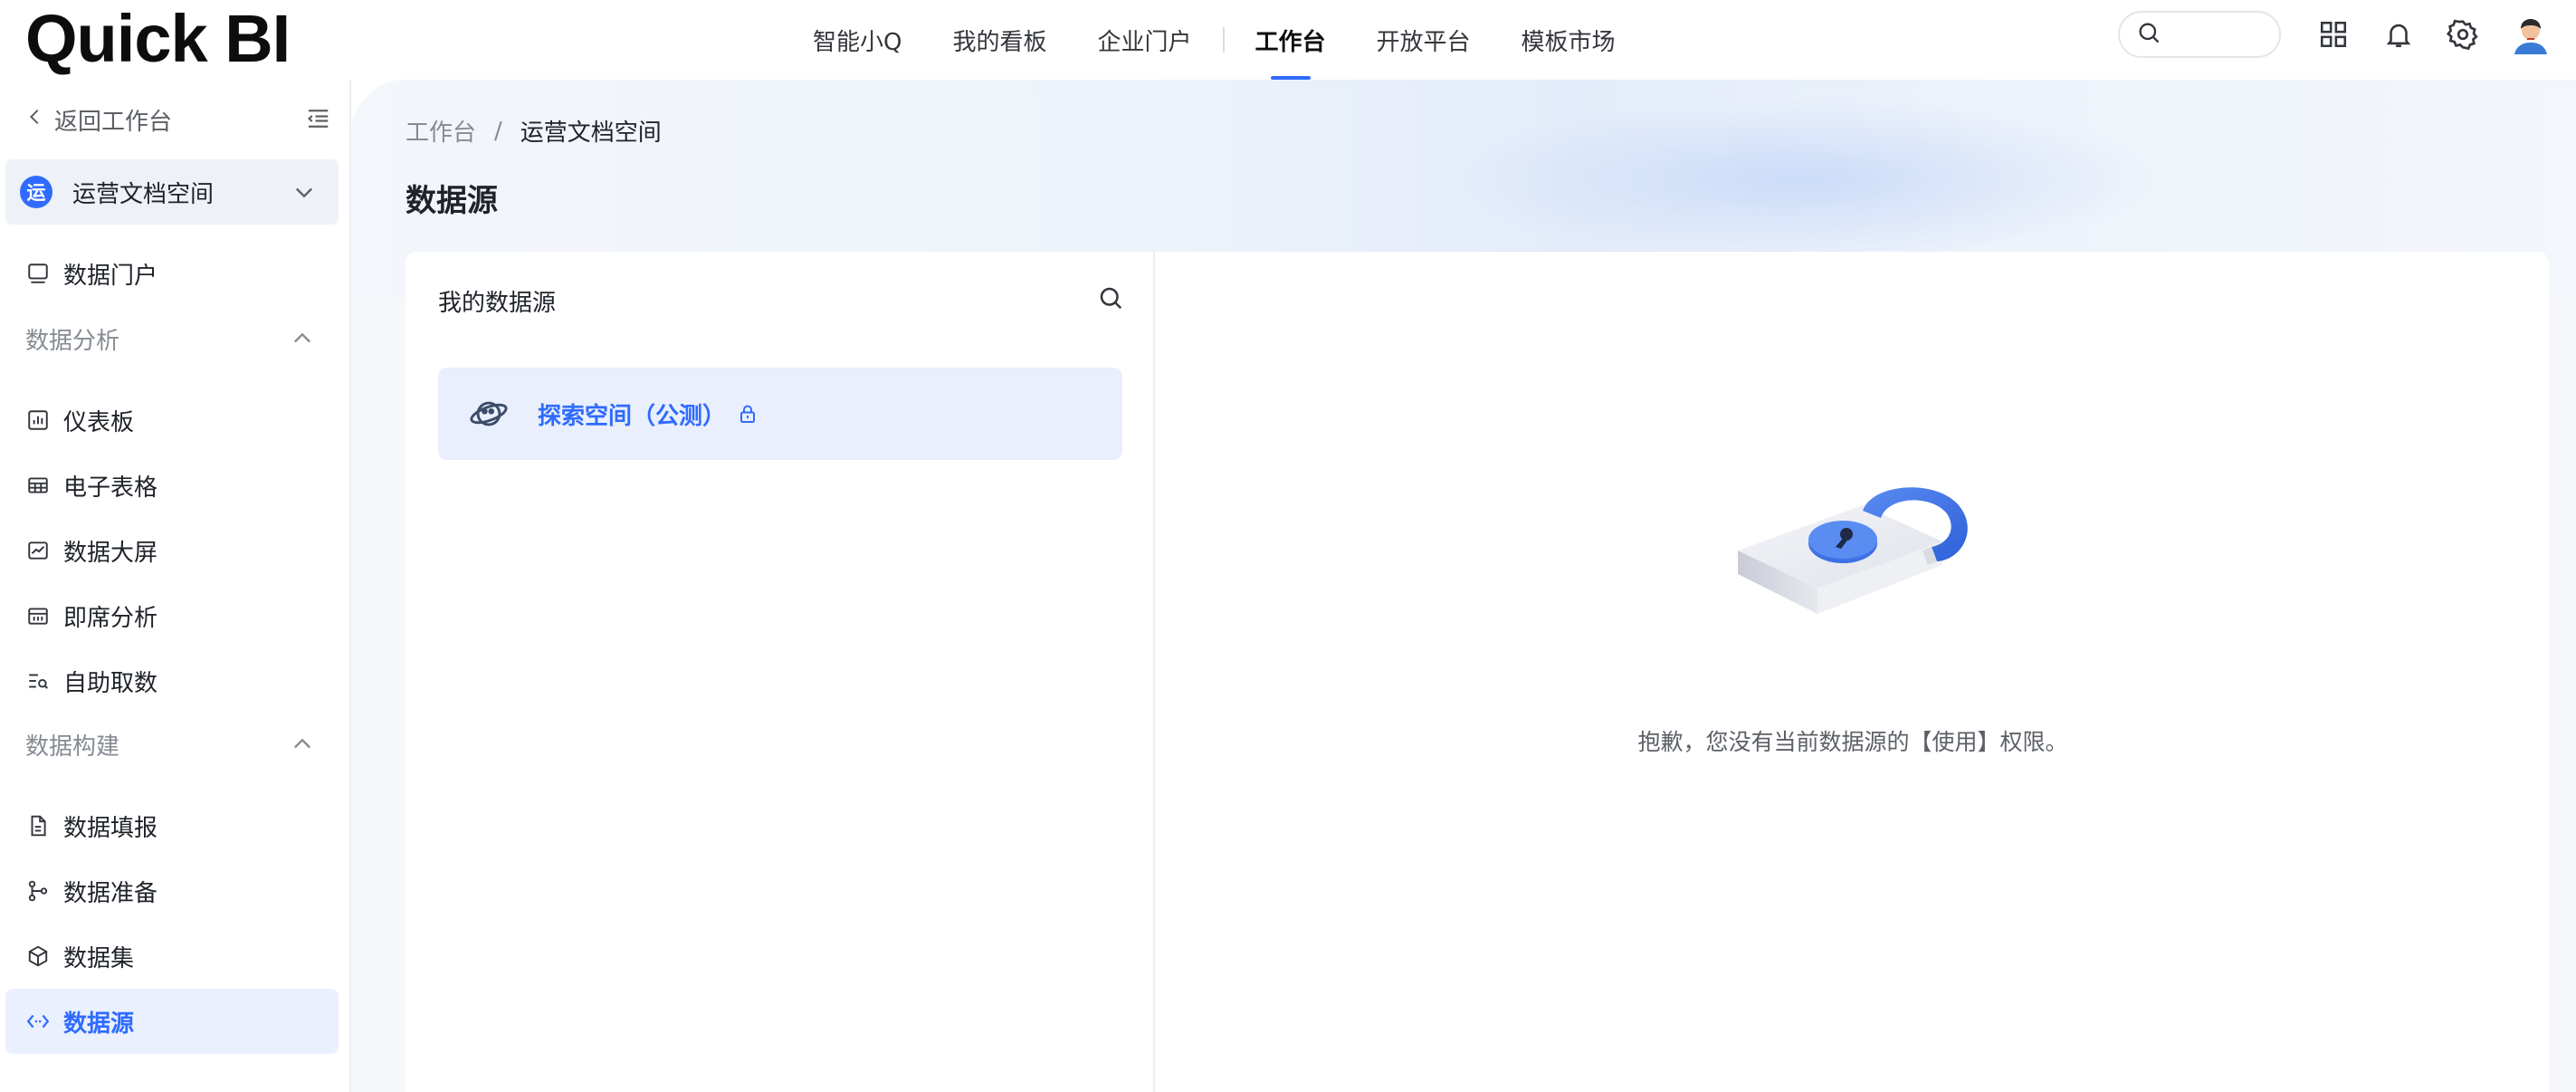  What do you see at coordinates (172, 421) in the screenshot?
I see `sidebar-item-dashboard: 仪表板` at bounding box center [172, 421].